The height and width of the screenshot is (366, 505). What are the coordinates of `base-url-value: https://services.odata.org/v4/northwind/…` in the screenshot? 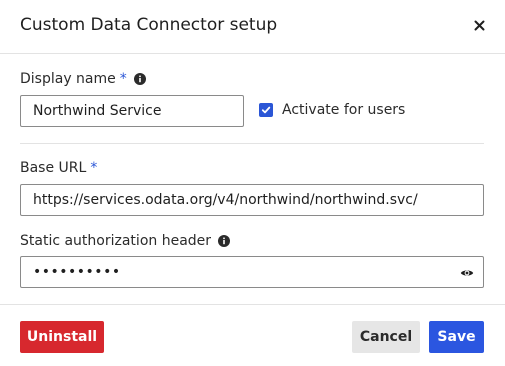 It's located at (225, 200).